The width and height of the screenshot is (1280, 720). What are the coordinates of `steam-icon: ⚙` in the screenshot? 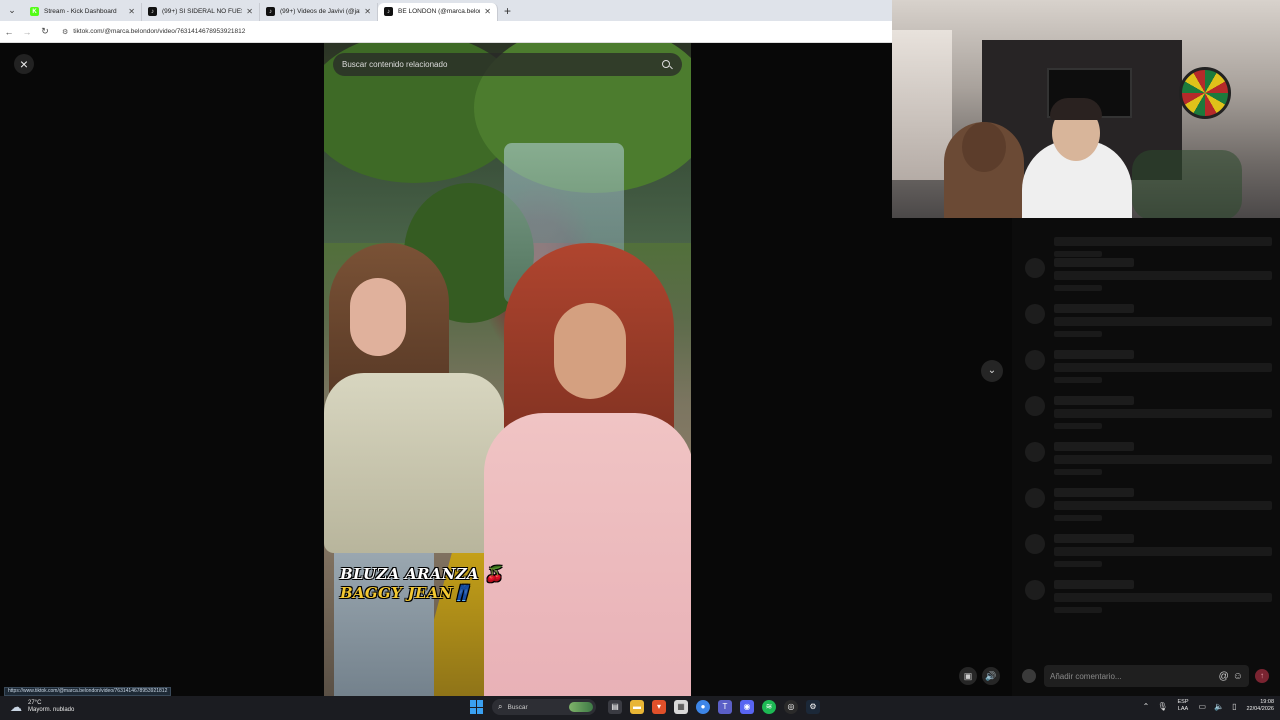 It's located at (813, 707).